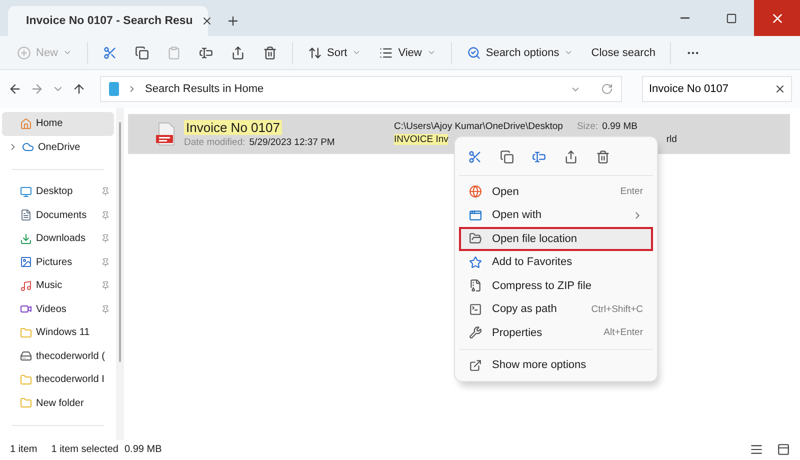 The width and height of the screenshot is (800, 460). What do you see at coordinates (478, 126) in the screenshot?
I see `file-path: C:\Users\Ajoy Kumar\OneDrive\Desktop` at bounding box center [478, 126].